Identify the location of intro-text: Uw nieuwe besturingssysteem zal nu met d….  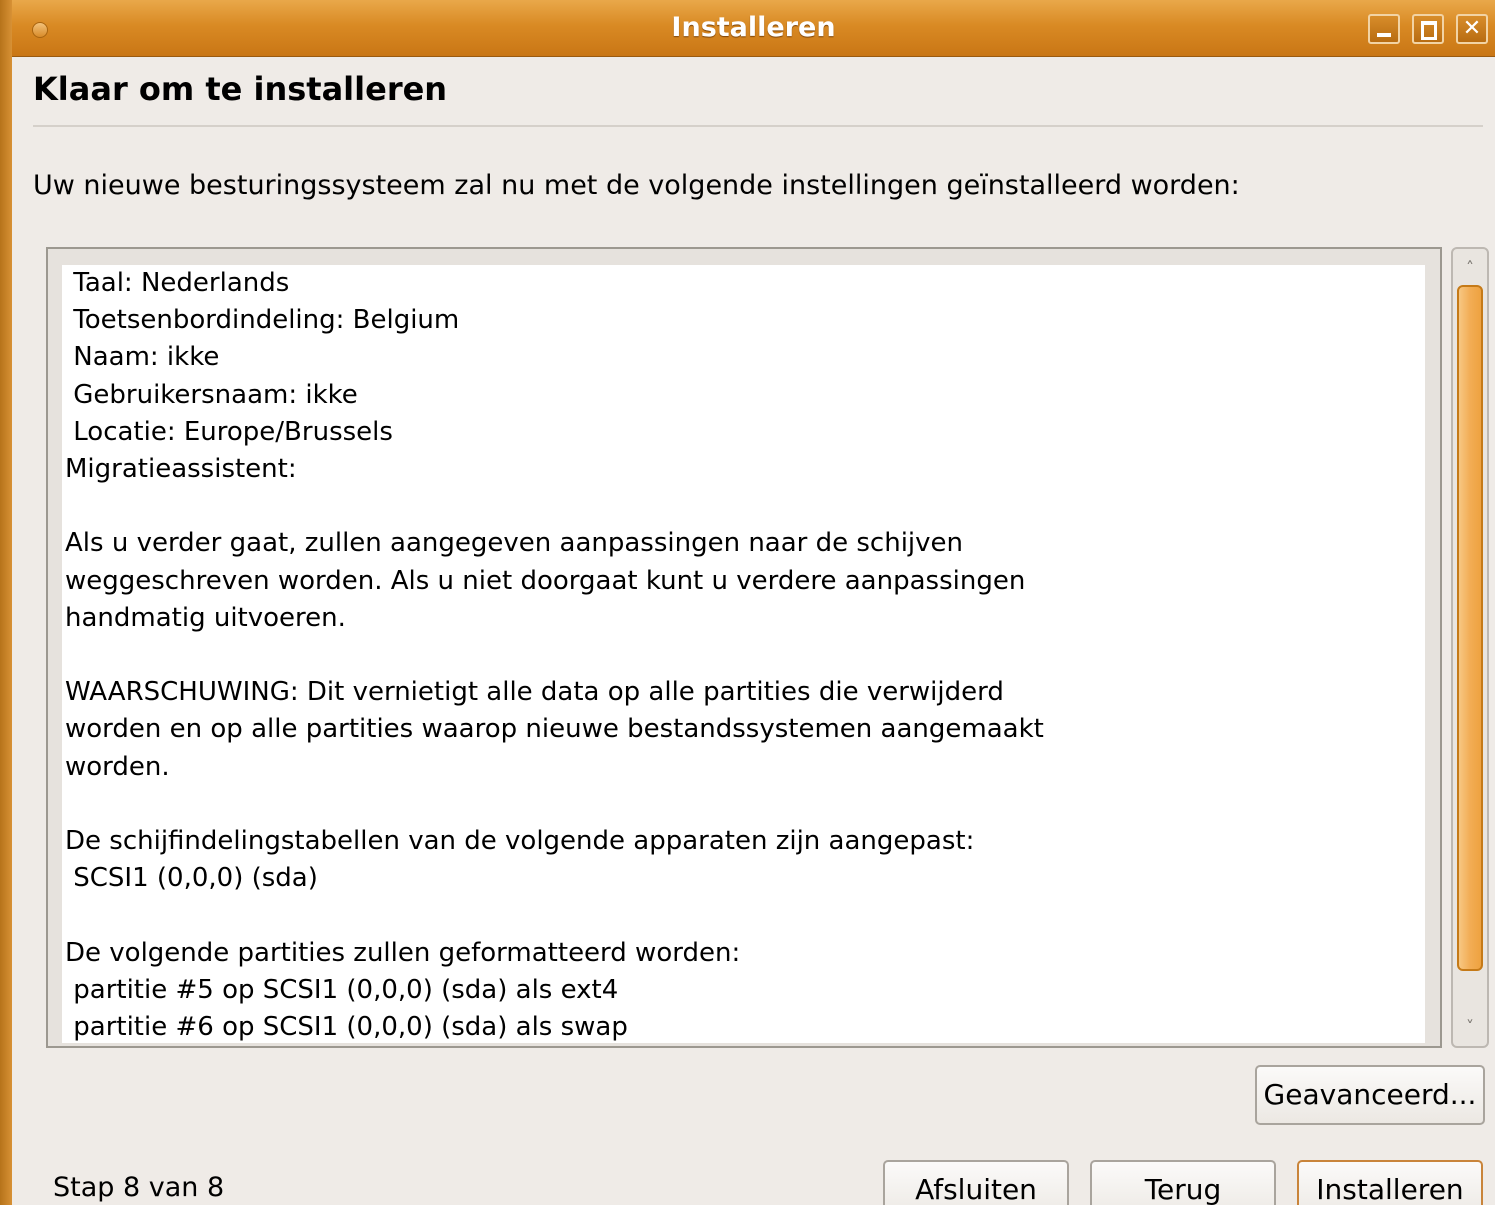
(636, 185).